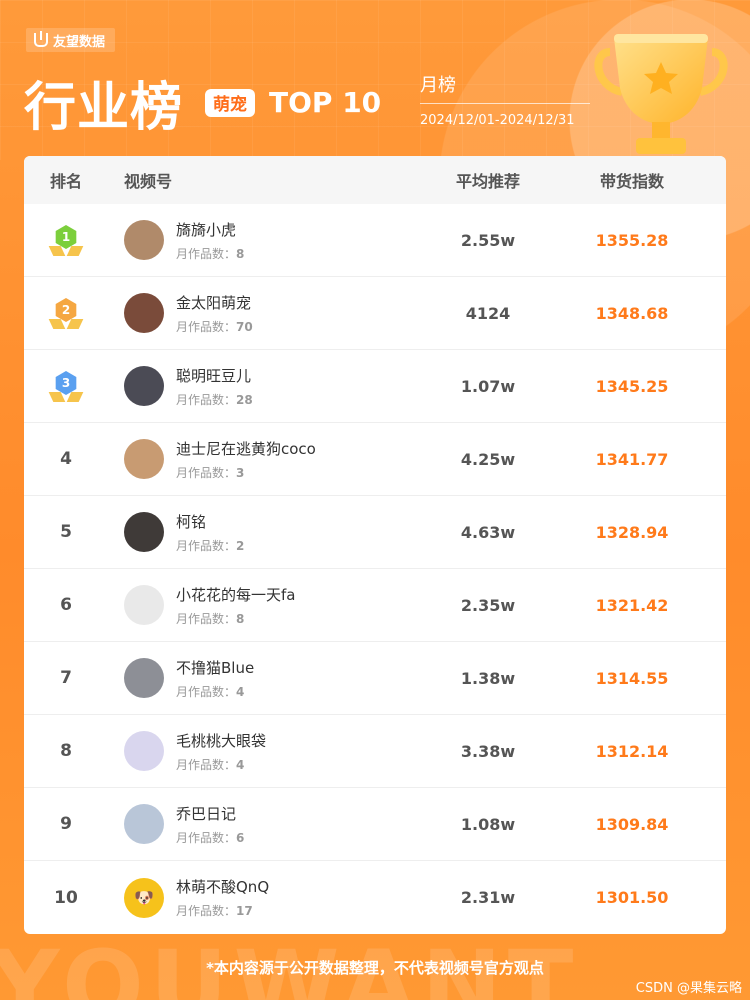 This screenshot has height=1000, width=750. I want to click on account-name: 聪明旺豆儿, so click(214, 375).